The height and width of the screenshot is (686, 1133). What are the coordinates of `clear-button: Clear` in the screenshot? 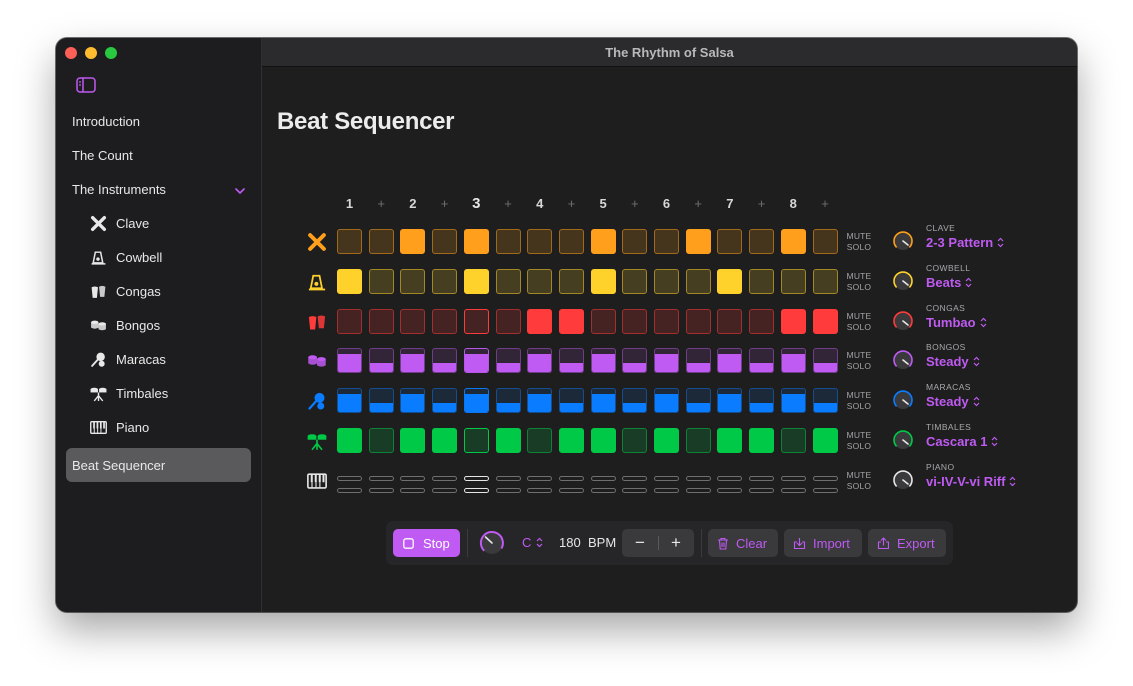 It's located at (743, 543).